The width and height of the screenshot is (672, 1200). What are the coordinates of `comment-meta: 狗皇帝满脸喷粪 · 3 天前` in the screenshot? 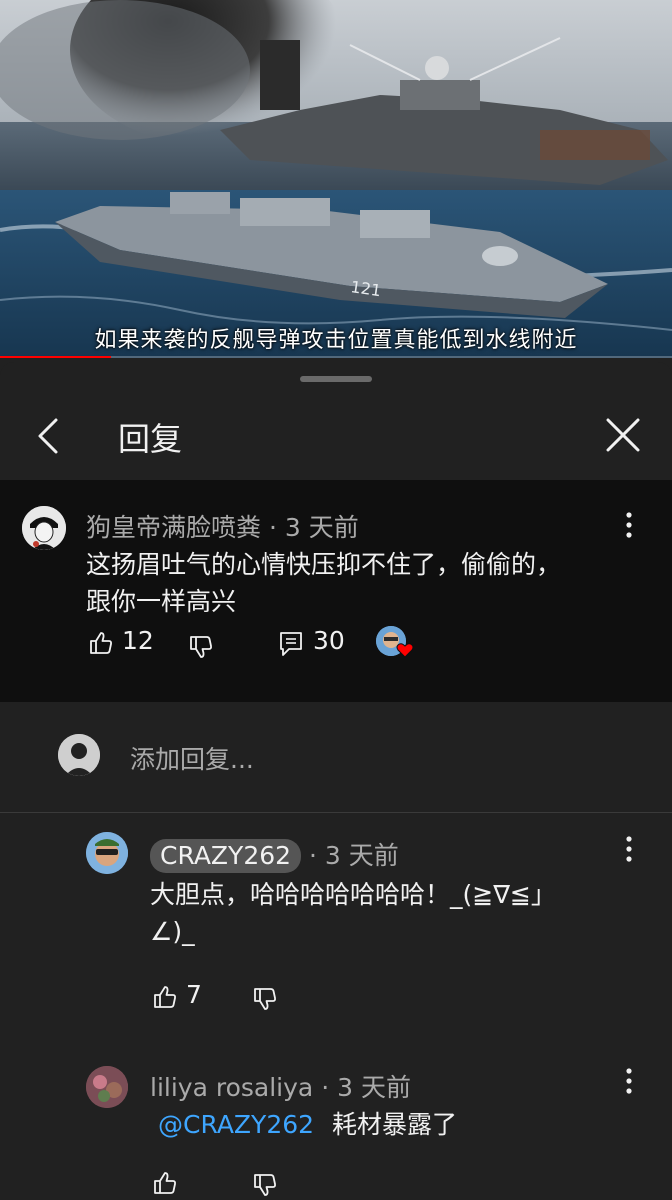 It's located at (222, 526).